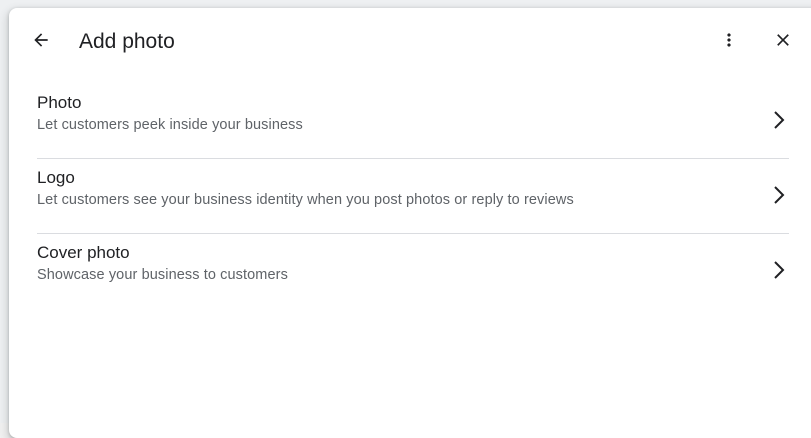  I want to click on item-title: Cover photo, so click(83, 252).